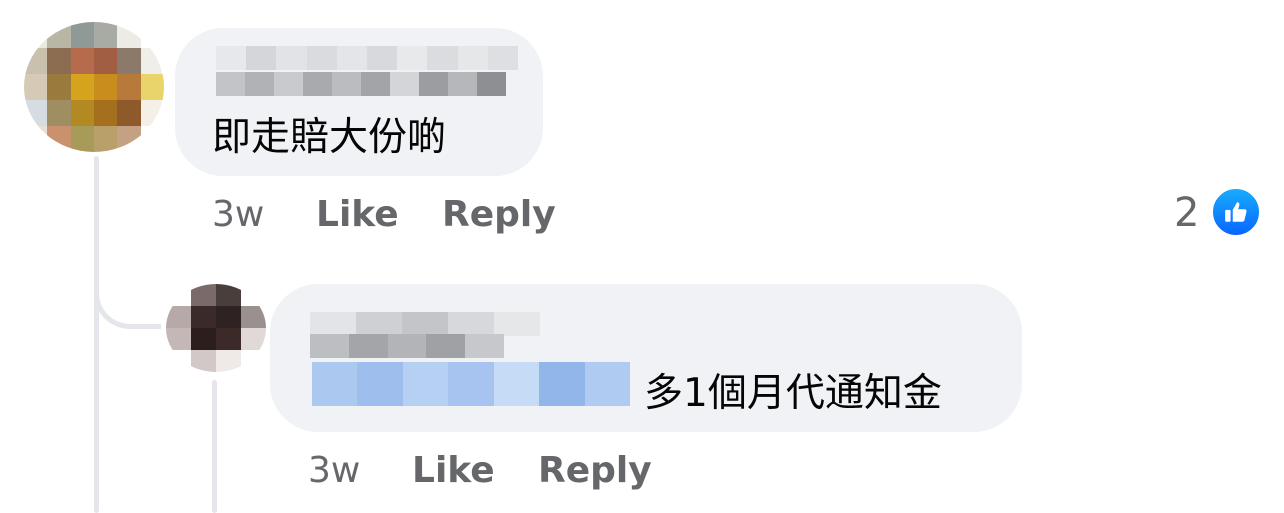 This screenshot has height=513, width=1284. Describe the element at coordinates (367, 58) in the screenshot. I see `commenter-name-redacted` at that location.